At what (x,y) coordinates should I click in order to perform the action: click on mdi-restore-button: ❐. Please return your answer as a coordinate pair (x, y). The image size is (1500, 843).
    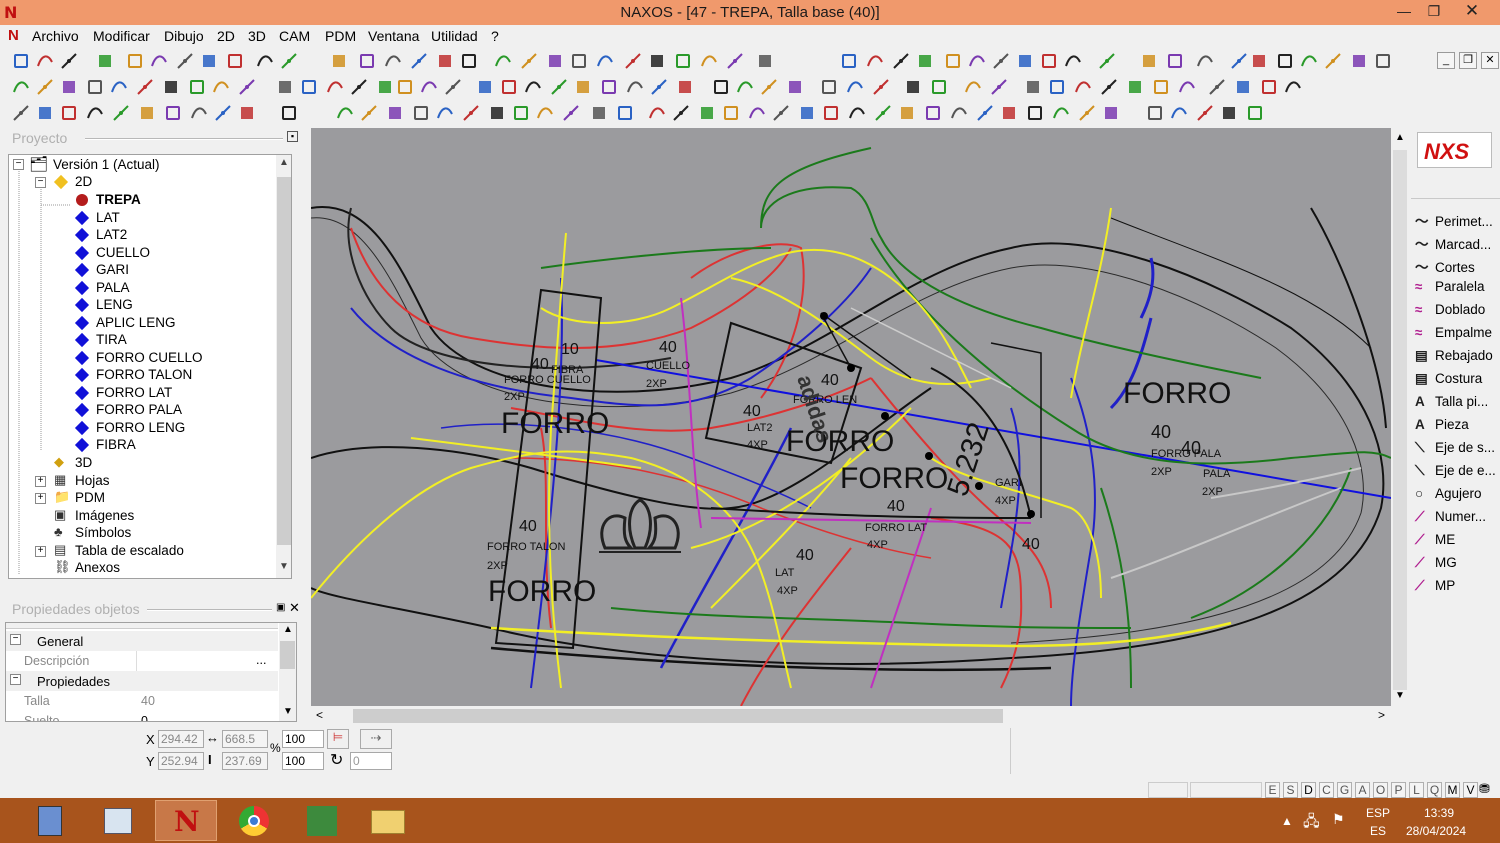
    Looking at the image, I should click on (1468, 60).